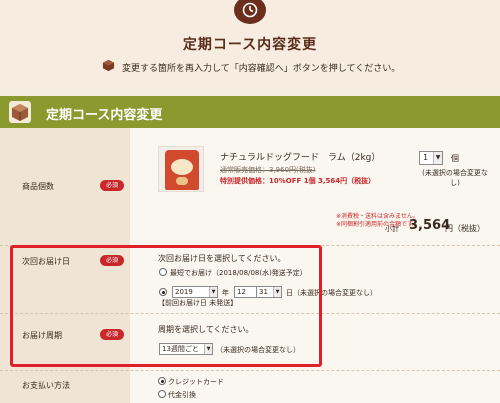  What do you see at coordinates (46, 385) in the screenshot?
I see `payment-row-label: お支払い方法` at bounding box center [46, 385].